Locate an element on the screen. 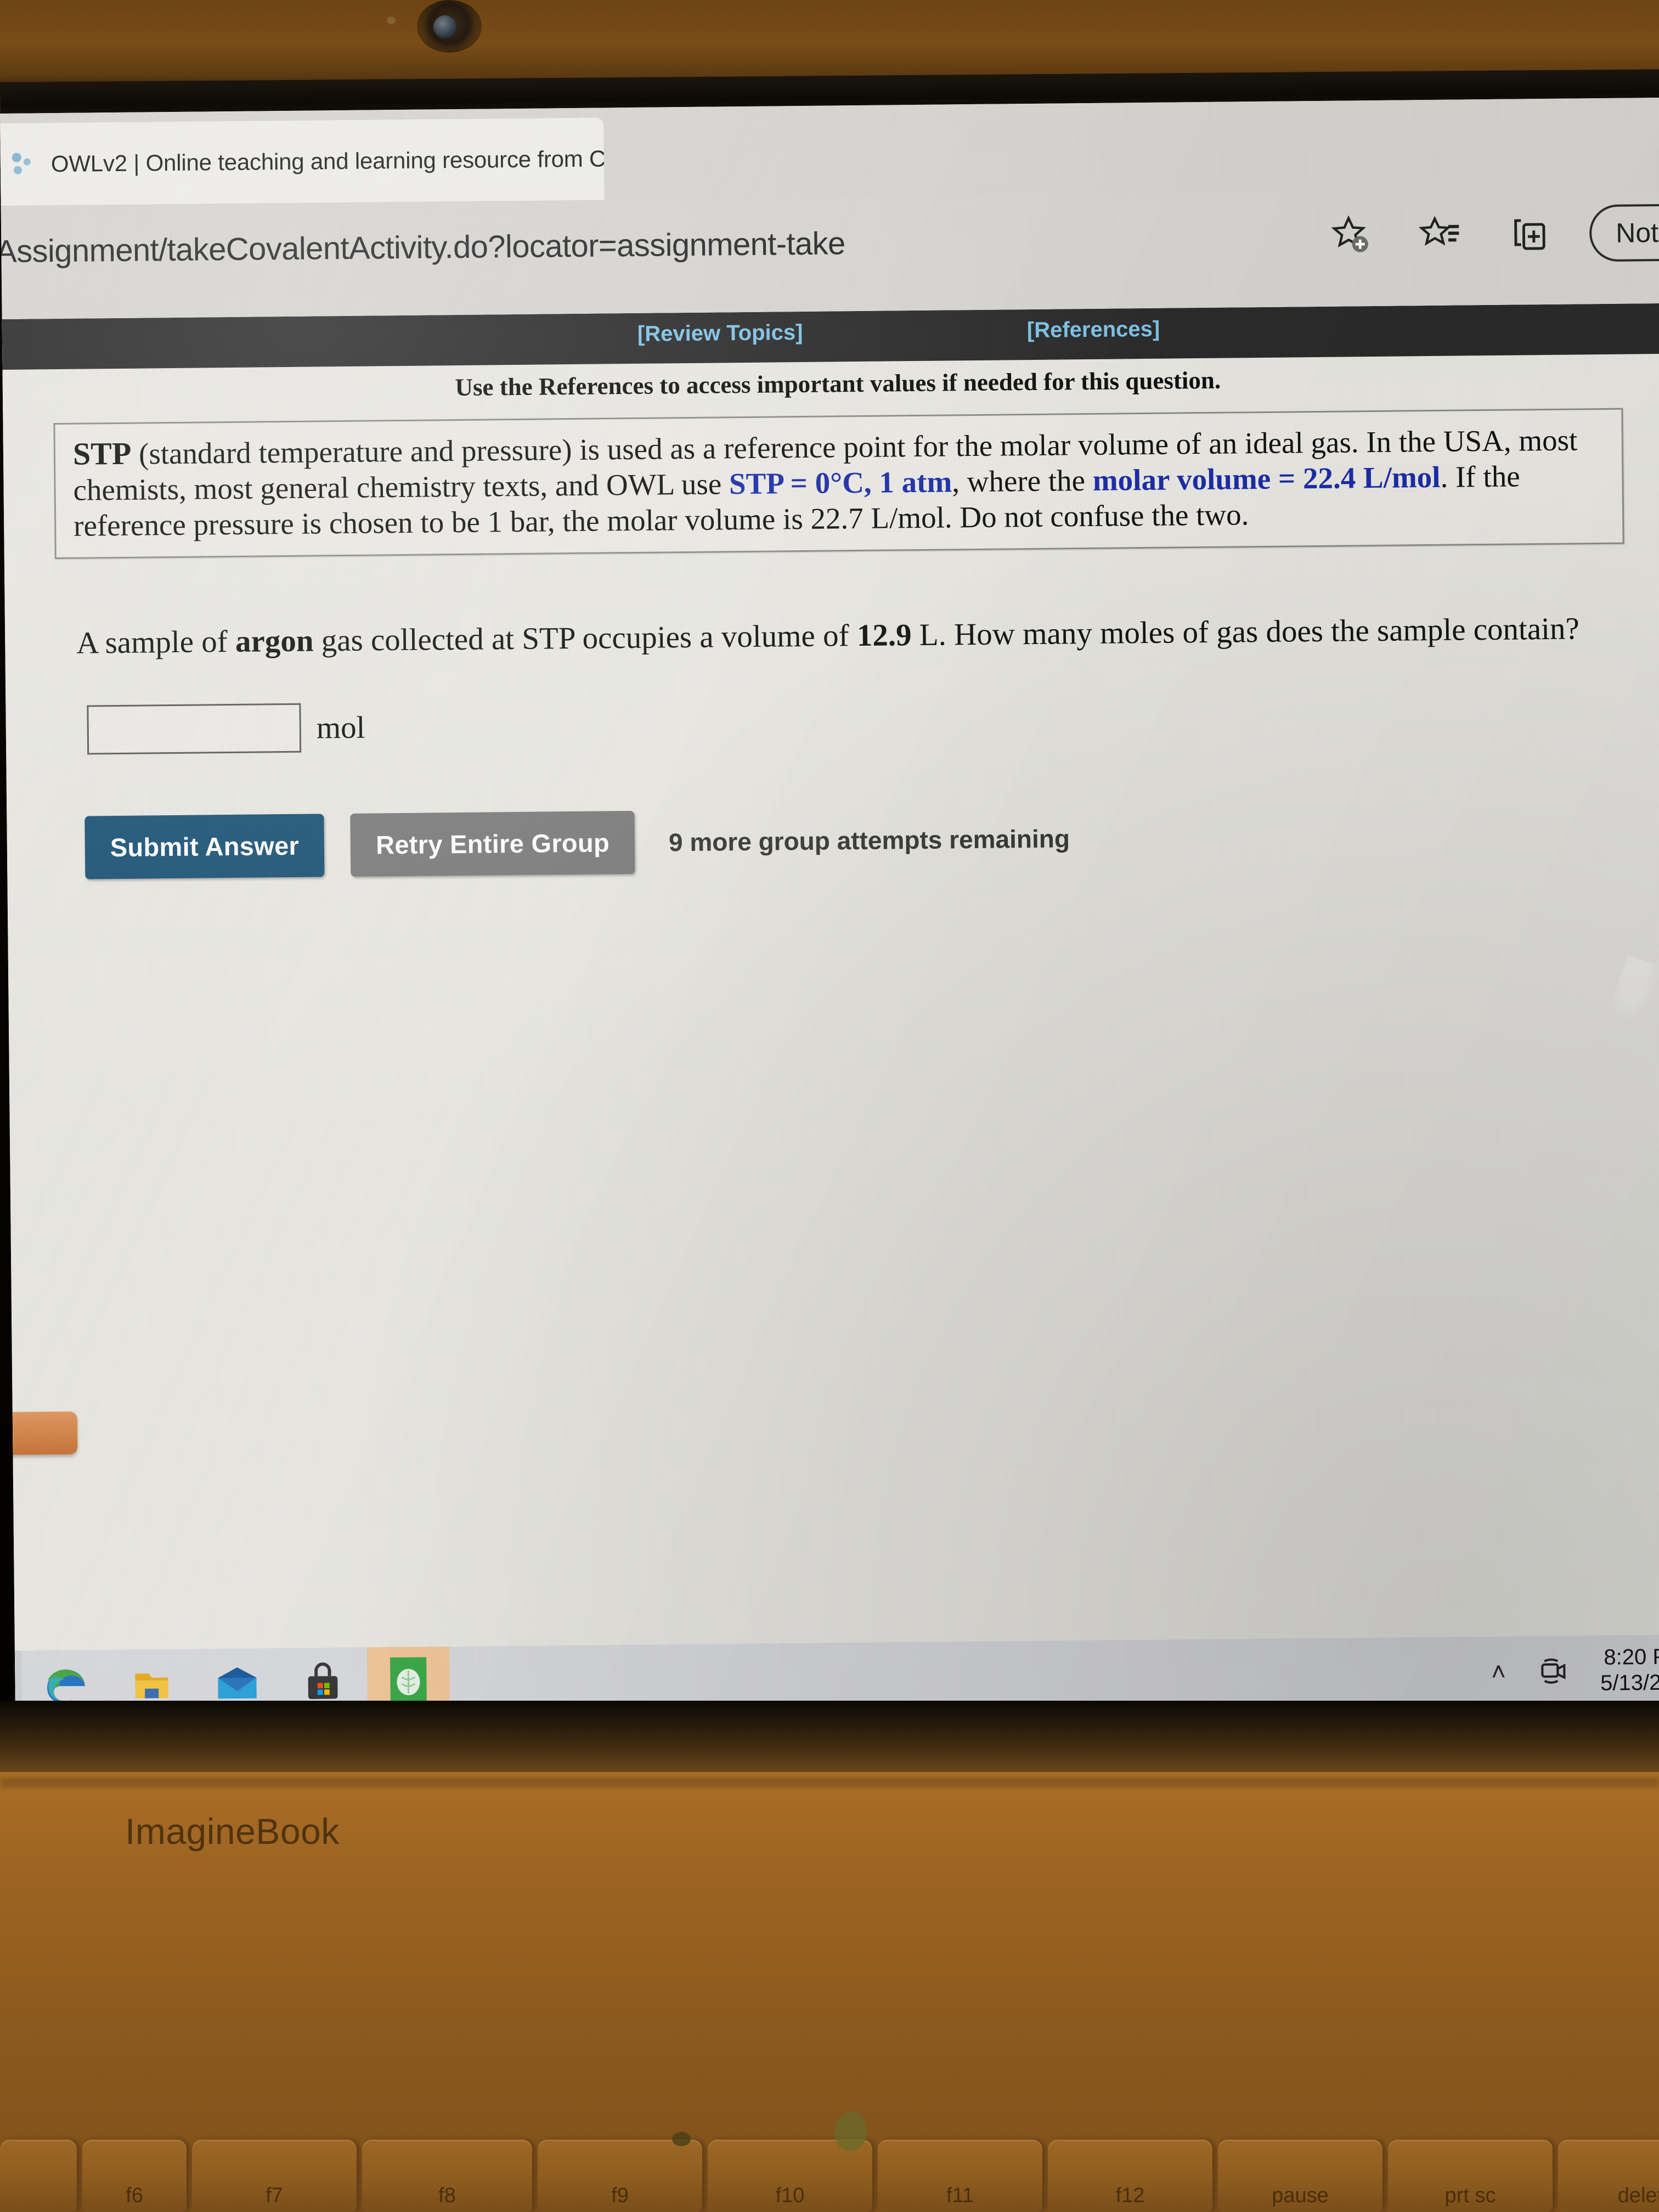 The image size is (1659, 2212). add-to-collection-icon is located at coordinates (1529, 234).